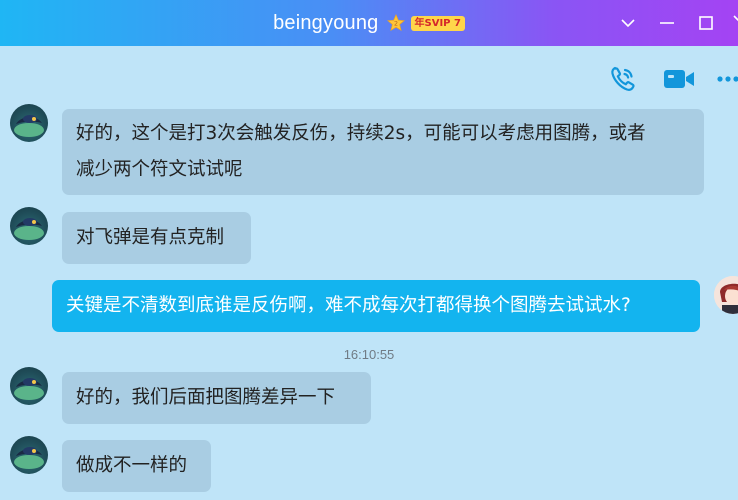 The width and height of the screenshot is (738, 500). Describe the element at coordinates (727, 79) in the screenshot. I see `more-icon` at that location.